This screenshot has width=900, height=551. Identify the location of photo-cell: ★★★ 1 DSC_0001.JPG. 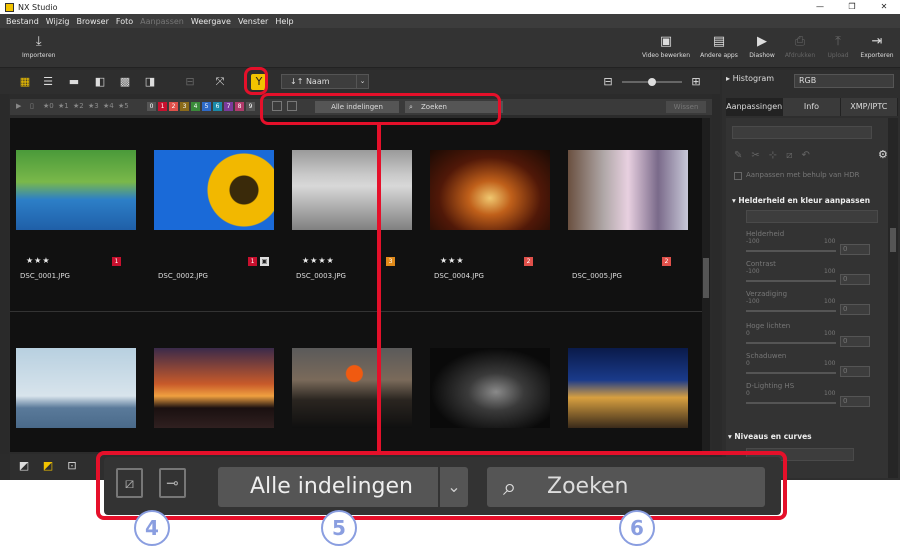
(76, 215).